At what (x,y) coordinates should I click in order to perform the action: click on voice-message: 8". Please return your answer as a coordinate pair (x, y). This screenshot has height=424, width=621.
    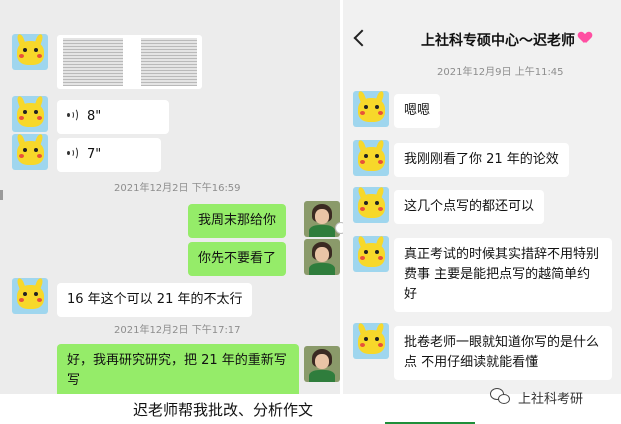
    Looking at the image, I should click on (113, 117).